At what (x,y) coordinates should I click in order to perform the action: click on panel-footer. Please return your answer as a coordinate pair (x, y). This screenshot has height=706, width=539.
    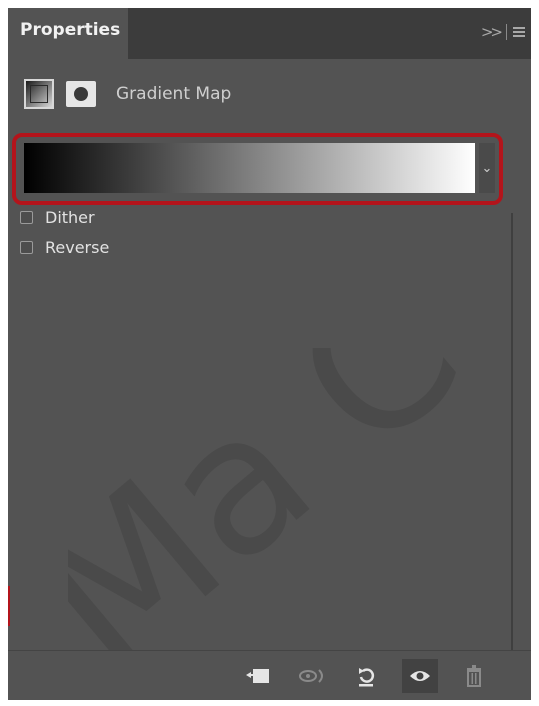
    Looking at the image, I should click on (269, 675).